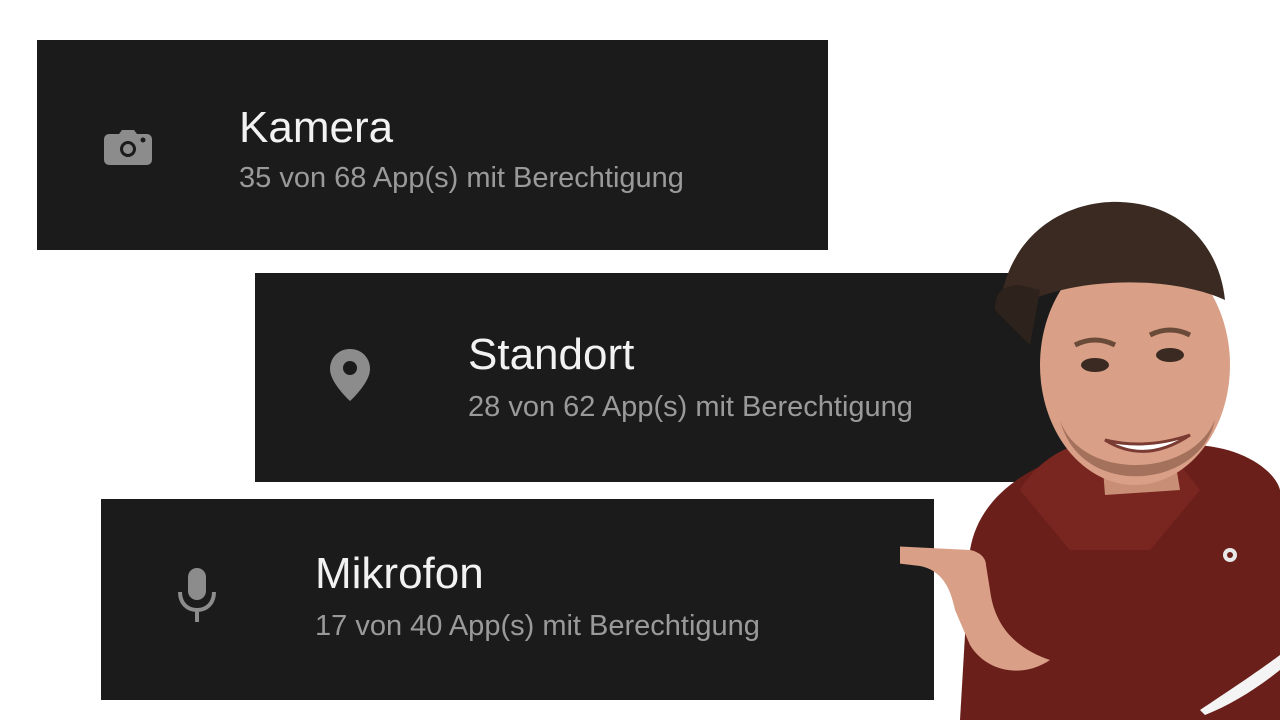  What do you see at coordinates (461, 178) in the screenshot?
I see `permission-subtitle: 35 von 68 App(s) mit Berechtigung` at bounding box center [461, 178].